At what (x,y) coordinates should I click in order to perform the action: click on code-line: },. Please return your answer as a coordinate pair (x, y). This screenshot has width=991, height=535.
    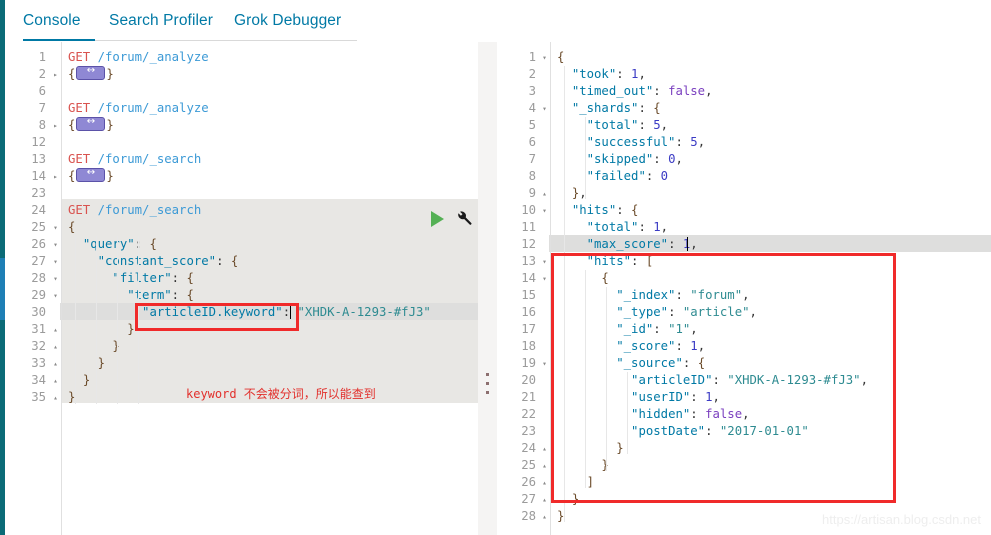
    Looking at the image, I should click on (579, 193).